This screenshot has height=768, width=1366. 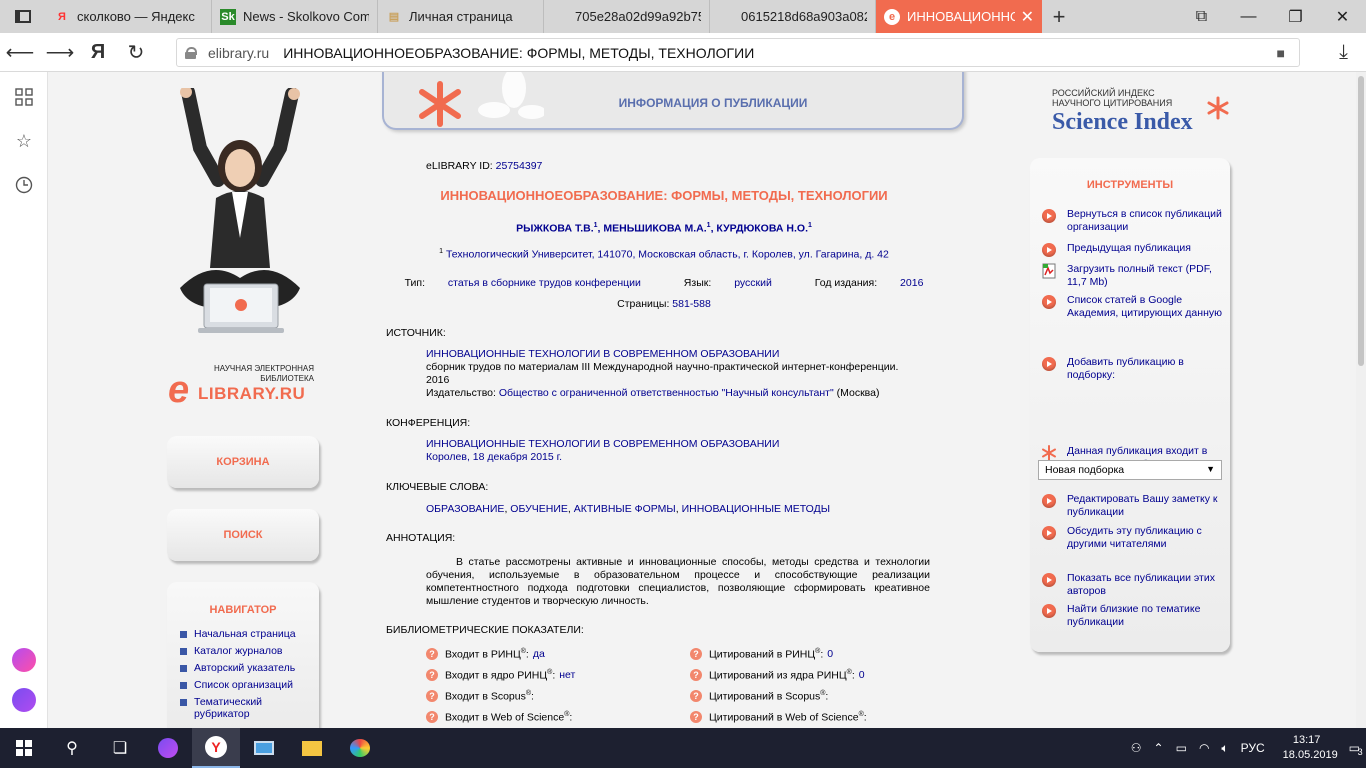 What do you see at coordinates (264, 748) in the screenshot?
I see `computer-taskbar-icon` at bounding box center [264, 748].